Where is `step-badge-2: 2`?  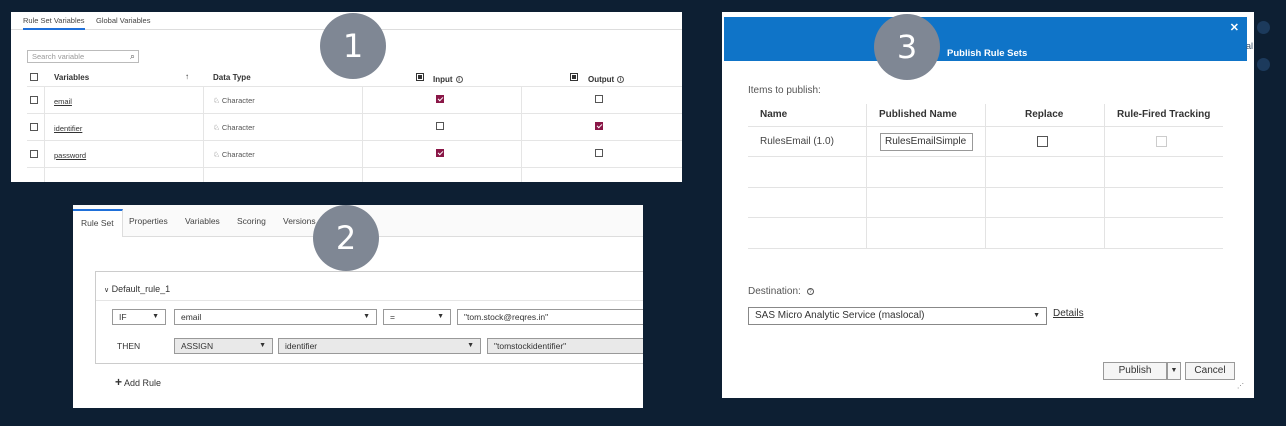
step-badge-2: 2 is located at coordinates (346, 238).